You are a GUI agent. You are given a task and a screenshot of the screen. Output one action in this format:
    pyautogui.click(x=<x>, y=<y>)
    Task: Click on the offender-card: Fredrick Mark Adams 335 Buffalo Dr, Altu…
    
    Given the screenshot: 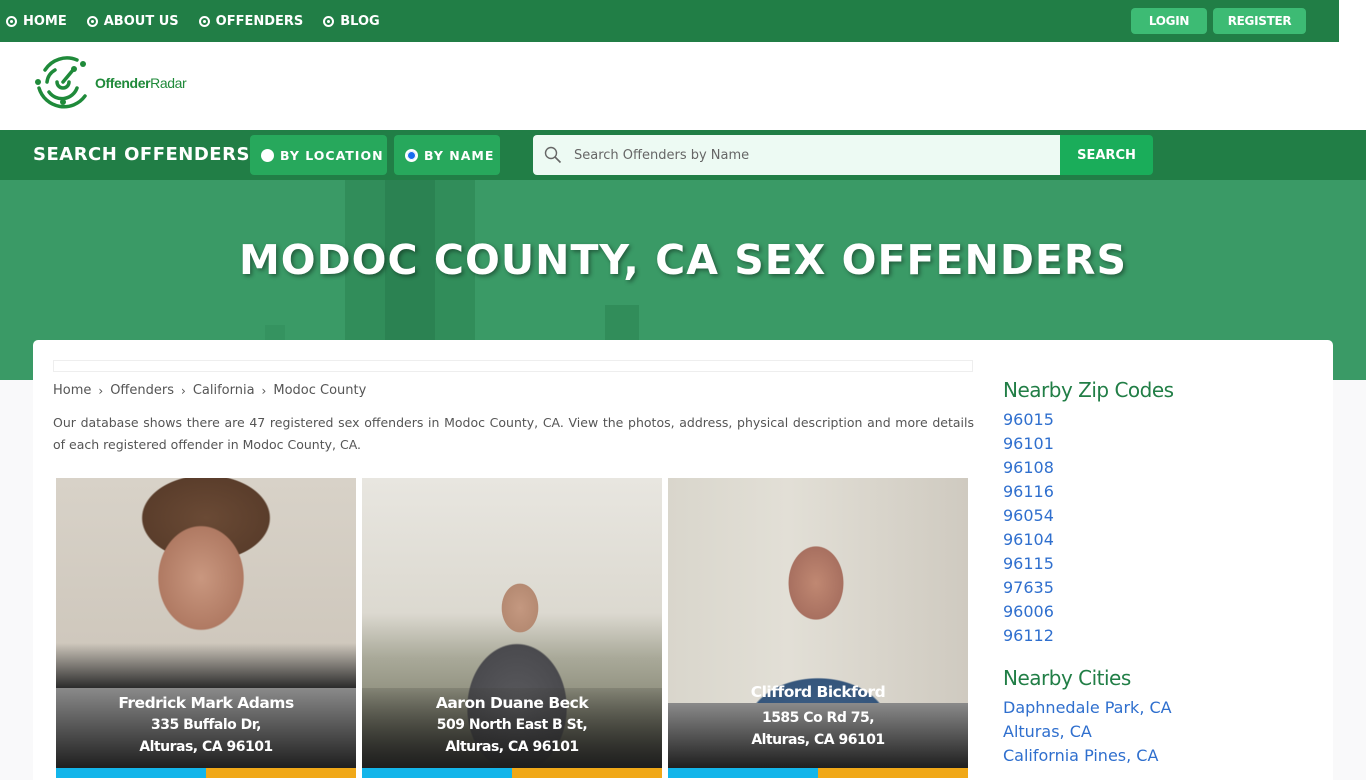 What is the action you would take?
    pyautogui.click(x=206, y=628)
    